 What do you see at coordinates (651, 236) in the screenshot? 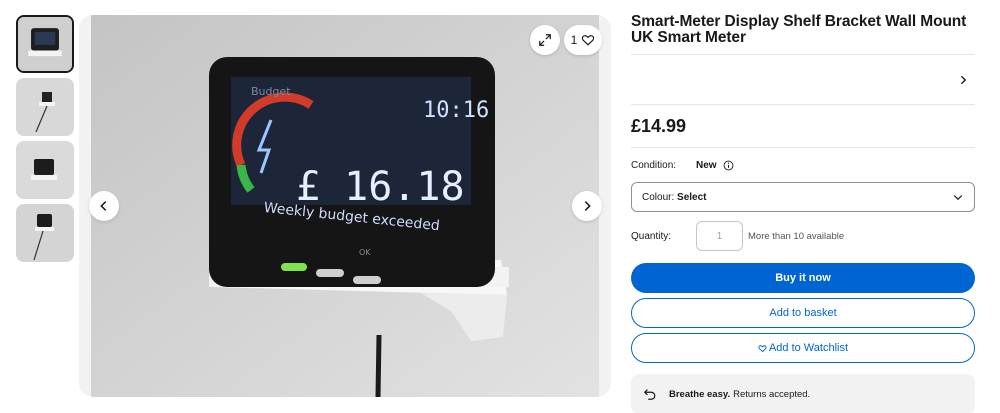
I see `quantity-label: Quantity:` at bounding box center [651, 236].